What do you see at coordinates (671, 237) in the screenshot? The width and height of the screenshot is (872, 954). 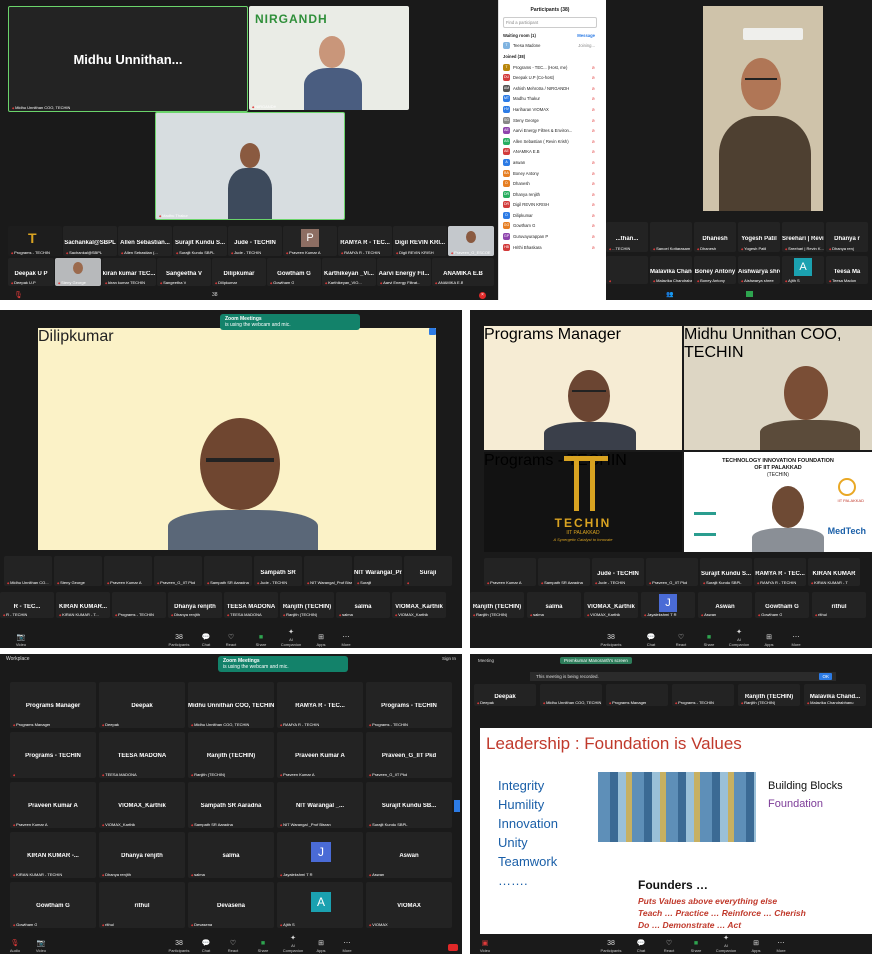 I see `participant-tile: Sanoel Kottarasam` at bounding box center [671, 237].